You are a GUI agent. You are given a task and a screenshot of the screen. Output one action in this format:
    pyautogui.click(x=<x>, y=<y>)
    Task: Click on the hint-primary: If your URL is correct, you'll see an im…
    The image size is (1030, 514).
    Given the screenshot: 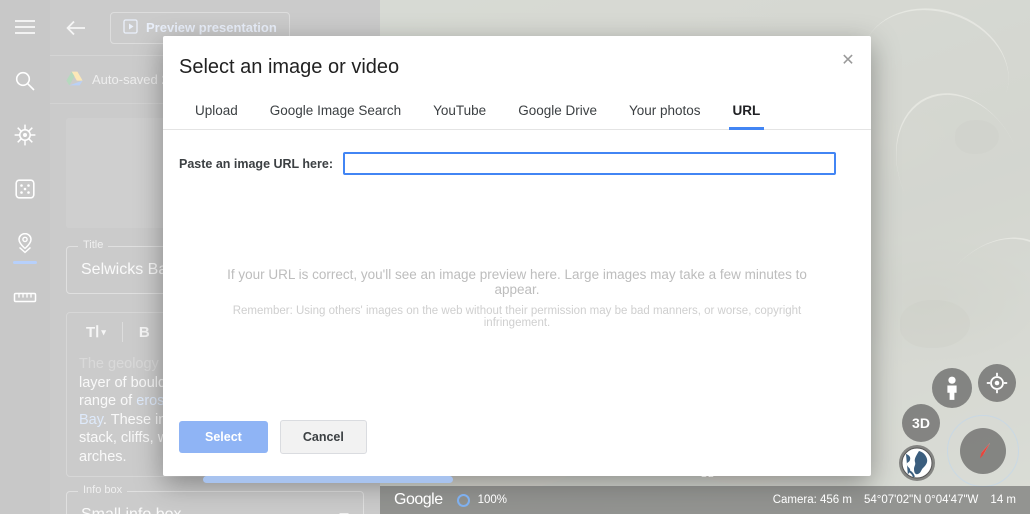 What is the action you would take?
    pyautogui.click(x=517, y=281)
    